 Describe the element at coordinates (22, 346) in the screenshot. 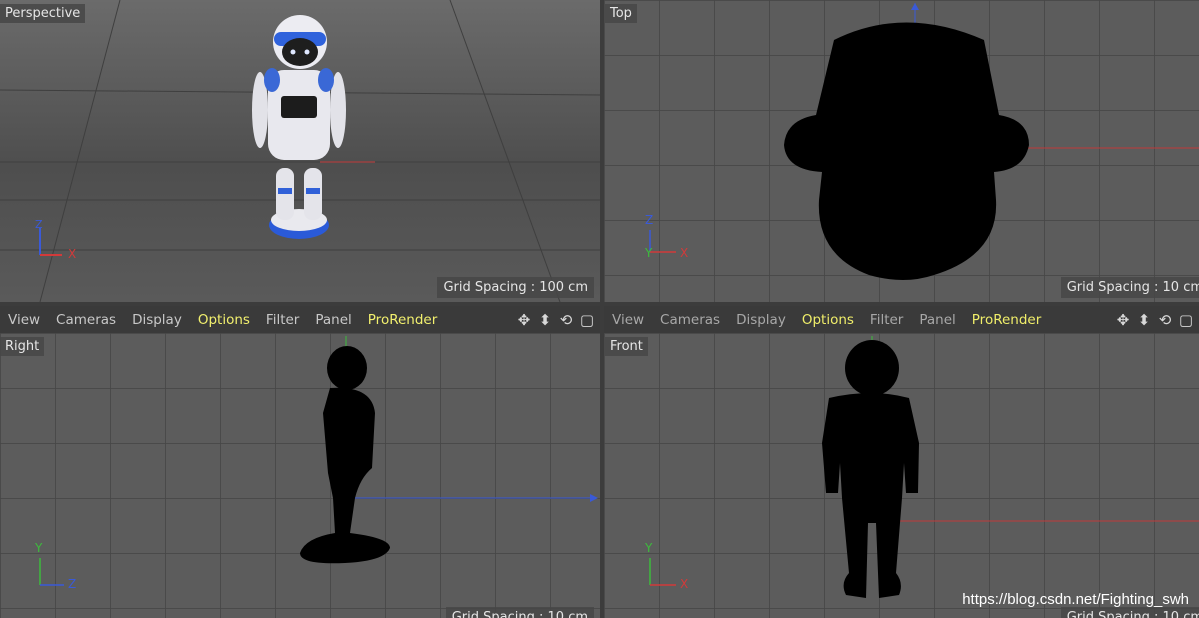

I see `viewport-label: Right` at that location.